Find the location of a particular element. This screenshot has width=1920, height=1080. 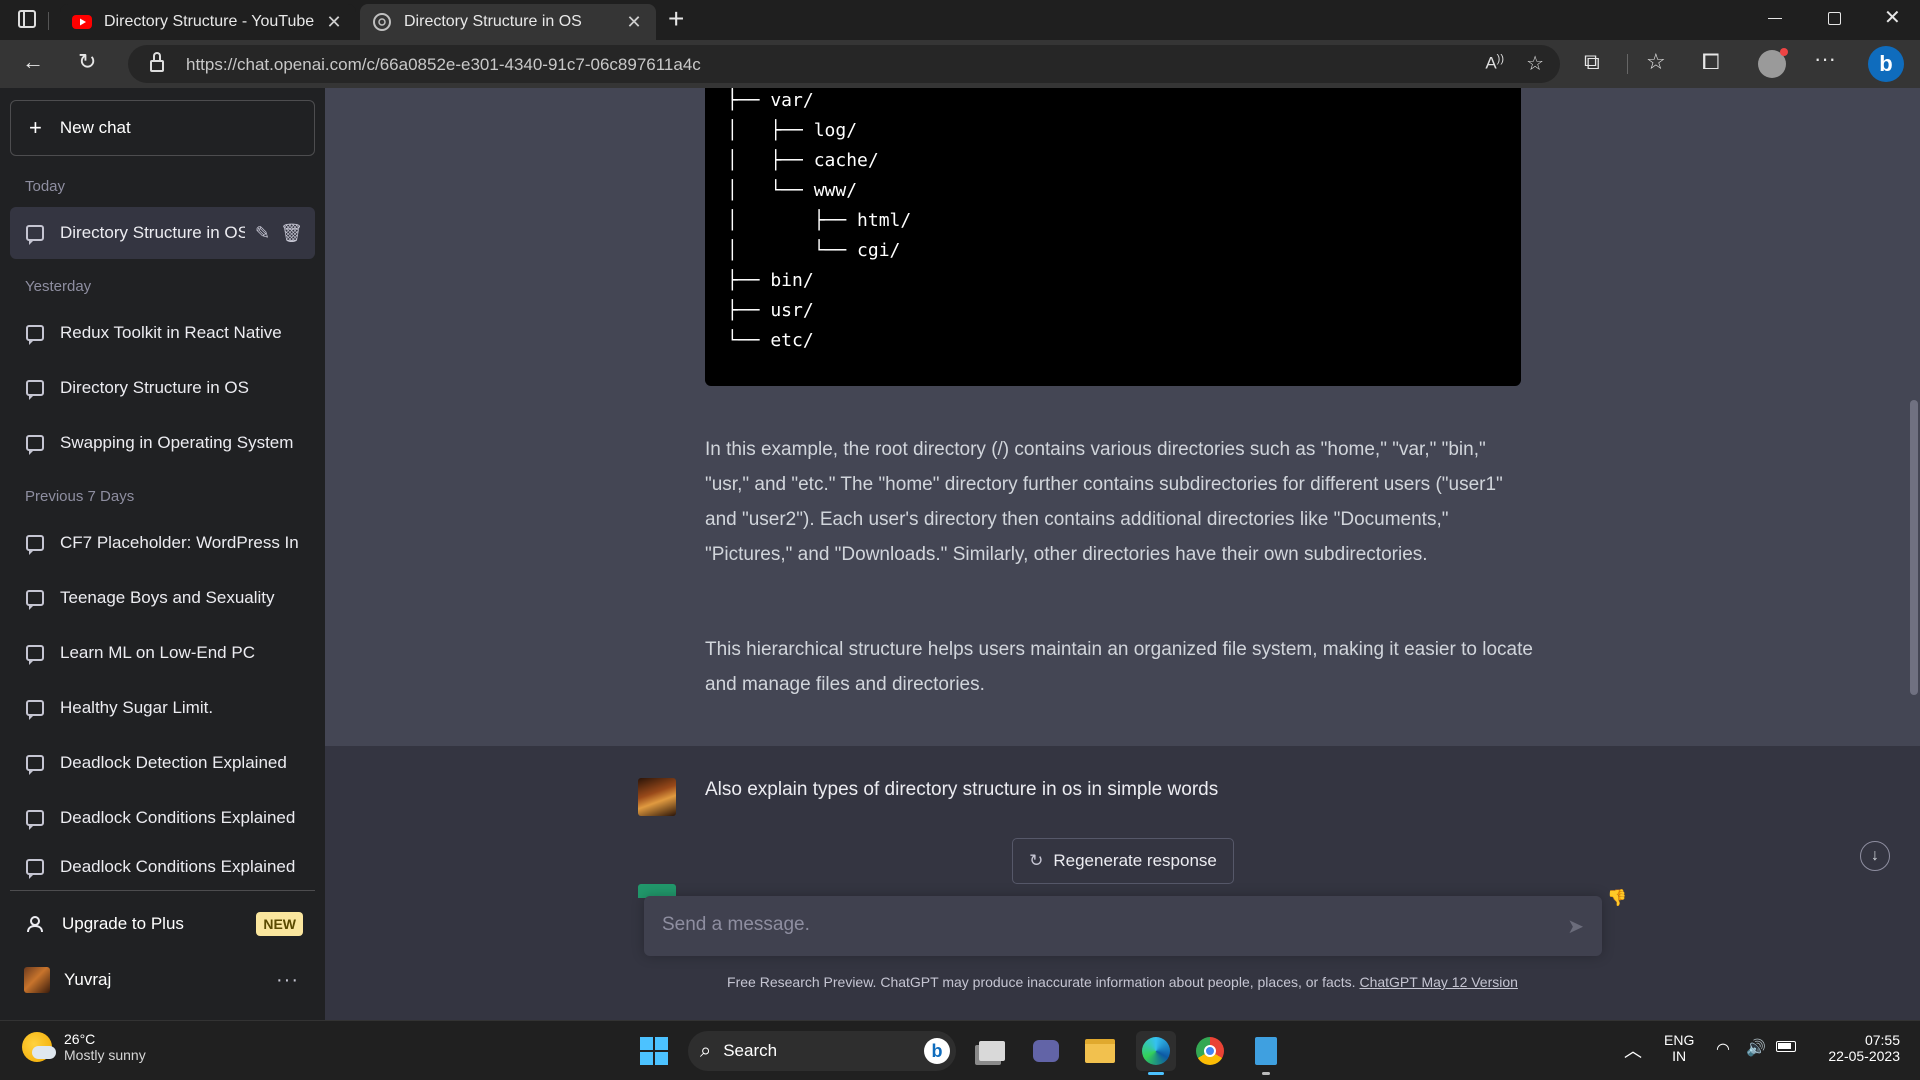

regenerate-label: Regenerate response is located at coordinates (1135, 860).